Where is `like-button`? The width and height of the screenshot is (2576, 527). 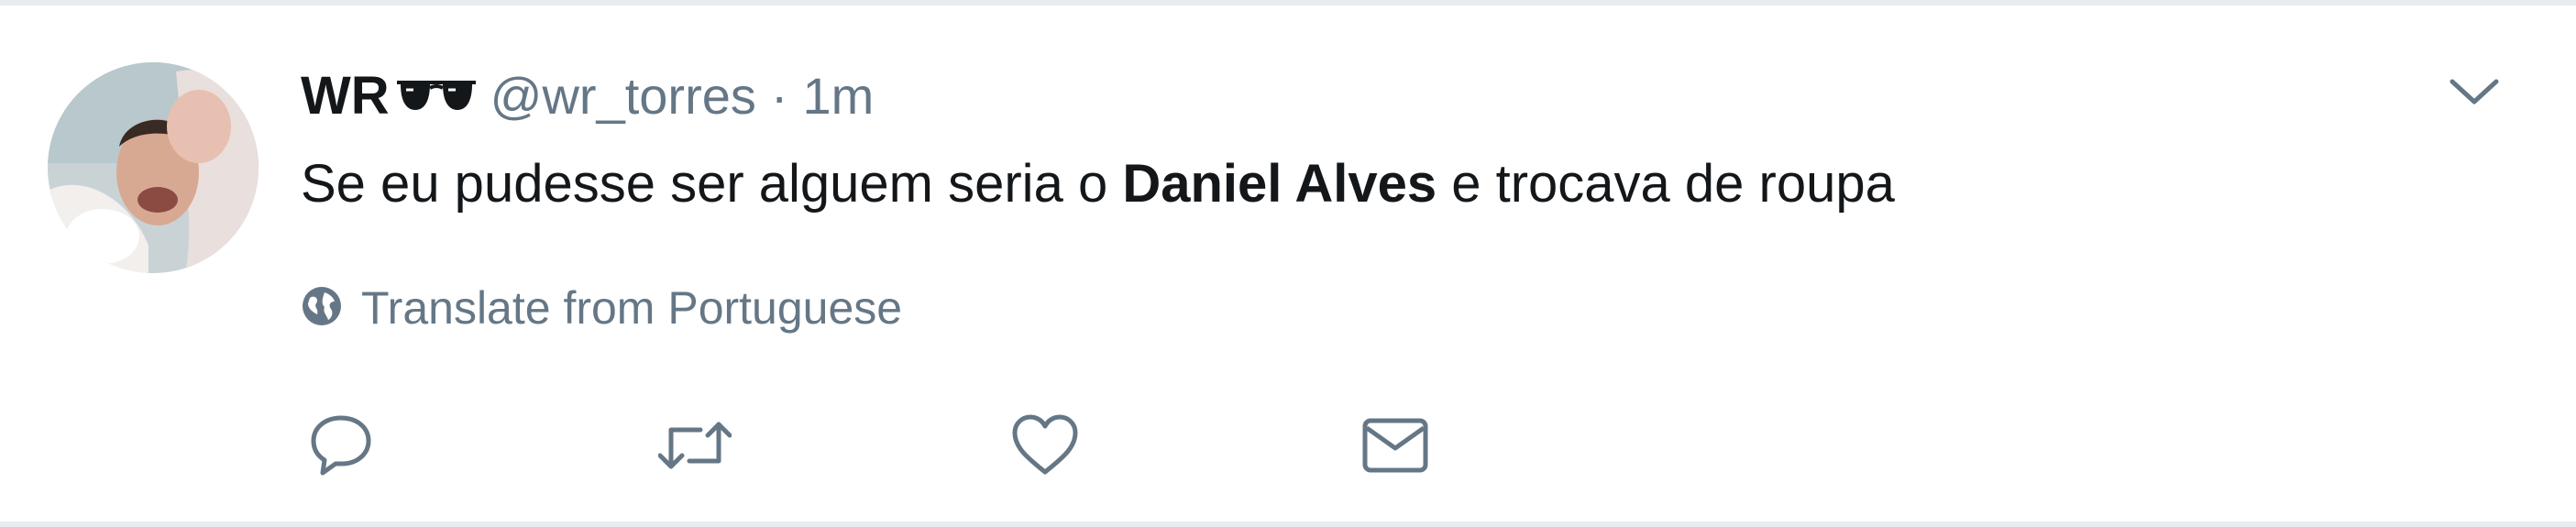 like-button is located at coordinates (1045, 445).